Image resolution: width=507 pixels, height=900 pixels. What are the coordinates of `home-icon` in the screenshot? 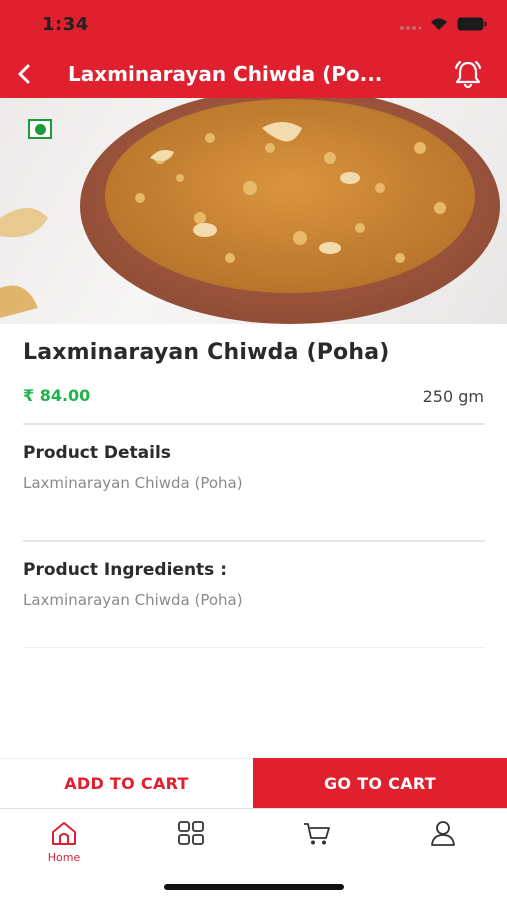 It's located at (64, 833).